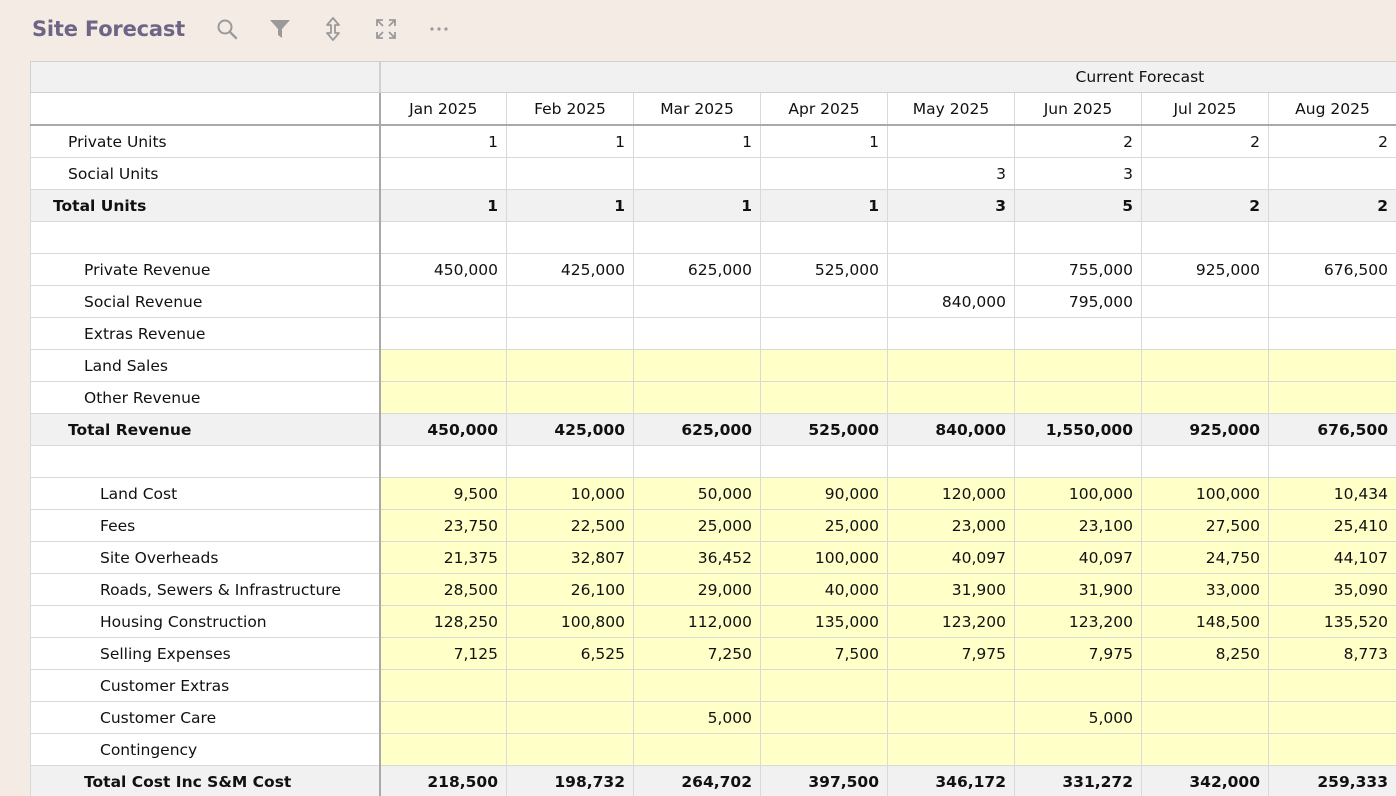  Describe the element at coordinates (1332, 621) in the screenshot. I see `data-cell: 135,520` at that location.